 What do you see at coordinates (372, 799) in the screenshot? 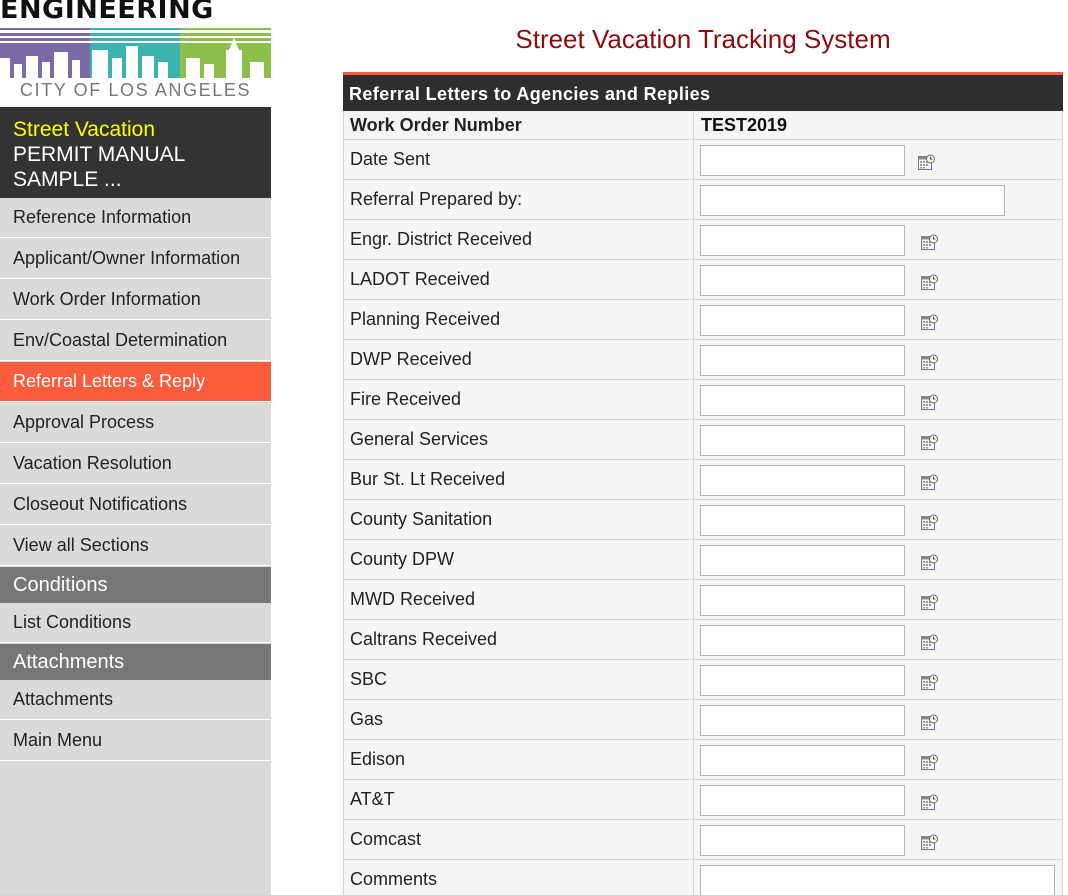
I see `at-t-label: AT&T` at bounding box center [372, 799].